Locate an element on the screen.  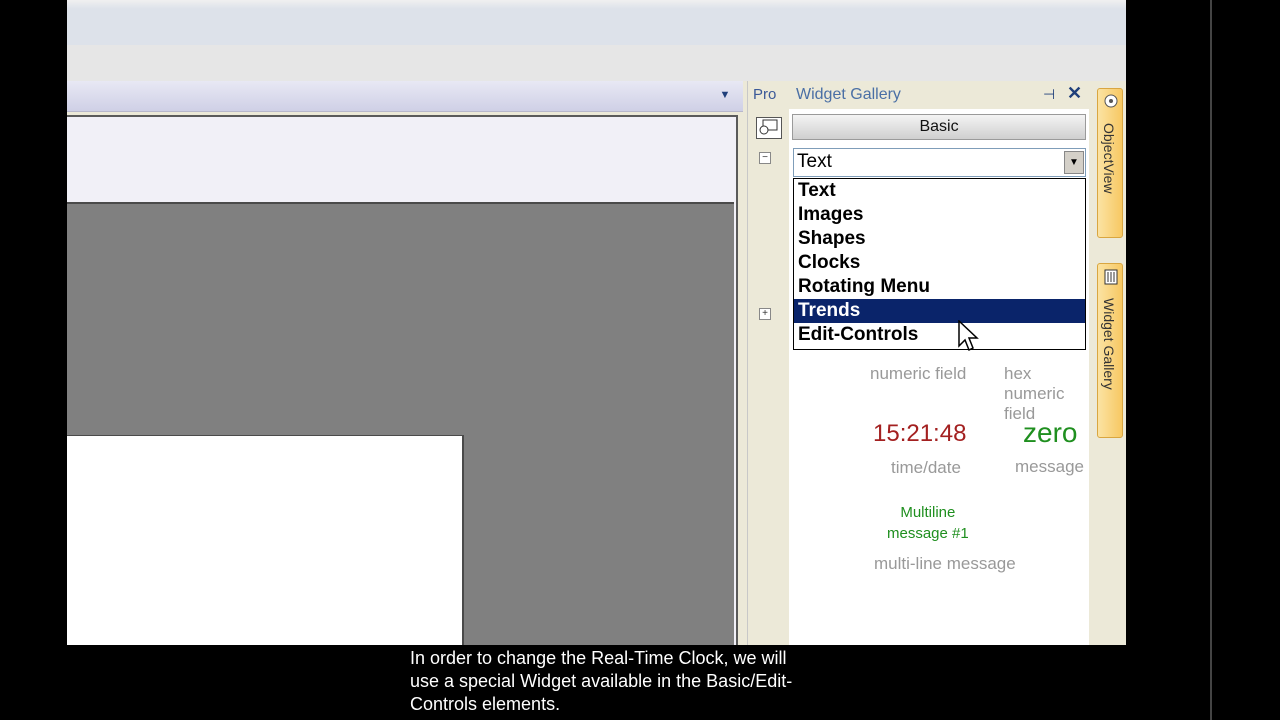
dropdown-item-shapes: Shapes is located at coordinates (939, 239).